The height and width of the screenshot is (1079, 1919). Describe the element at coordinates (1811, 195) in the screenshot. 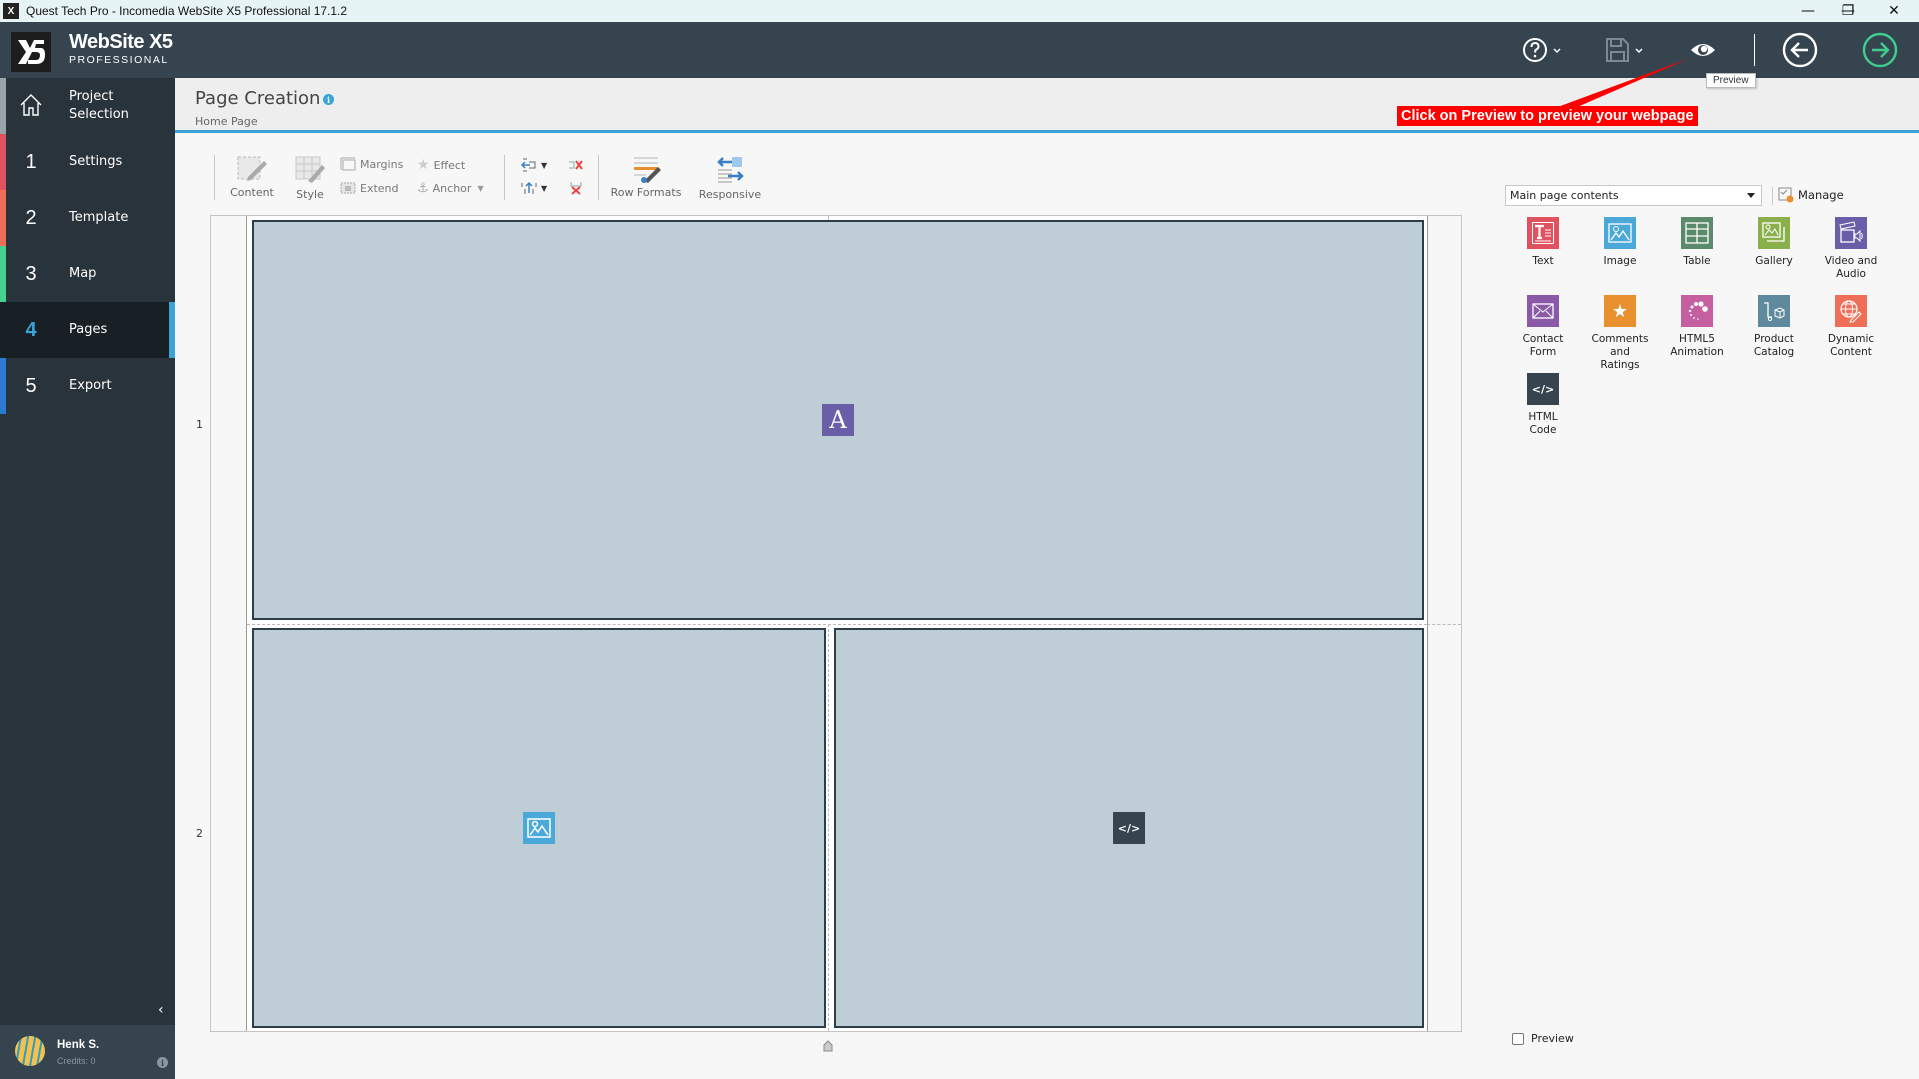

I see `manage-button: Manage` at that location.